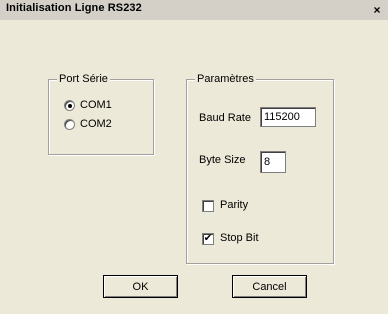  What do you see at coordinates (222, 160) in the screenshot?
I see `byte-size-label: Byte Size` at bounding box center [222, 160].